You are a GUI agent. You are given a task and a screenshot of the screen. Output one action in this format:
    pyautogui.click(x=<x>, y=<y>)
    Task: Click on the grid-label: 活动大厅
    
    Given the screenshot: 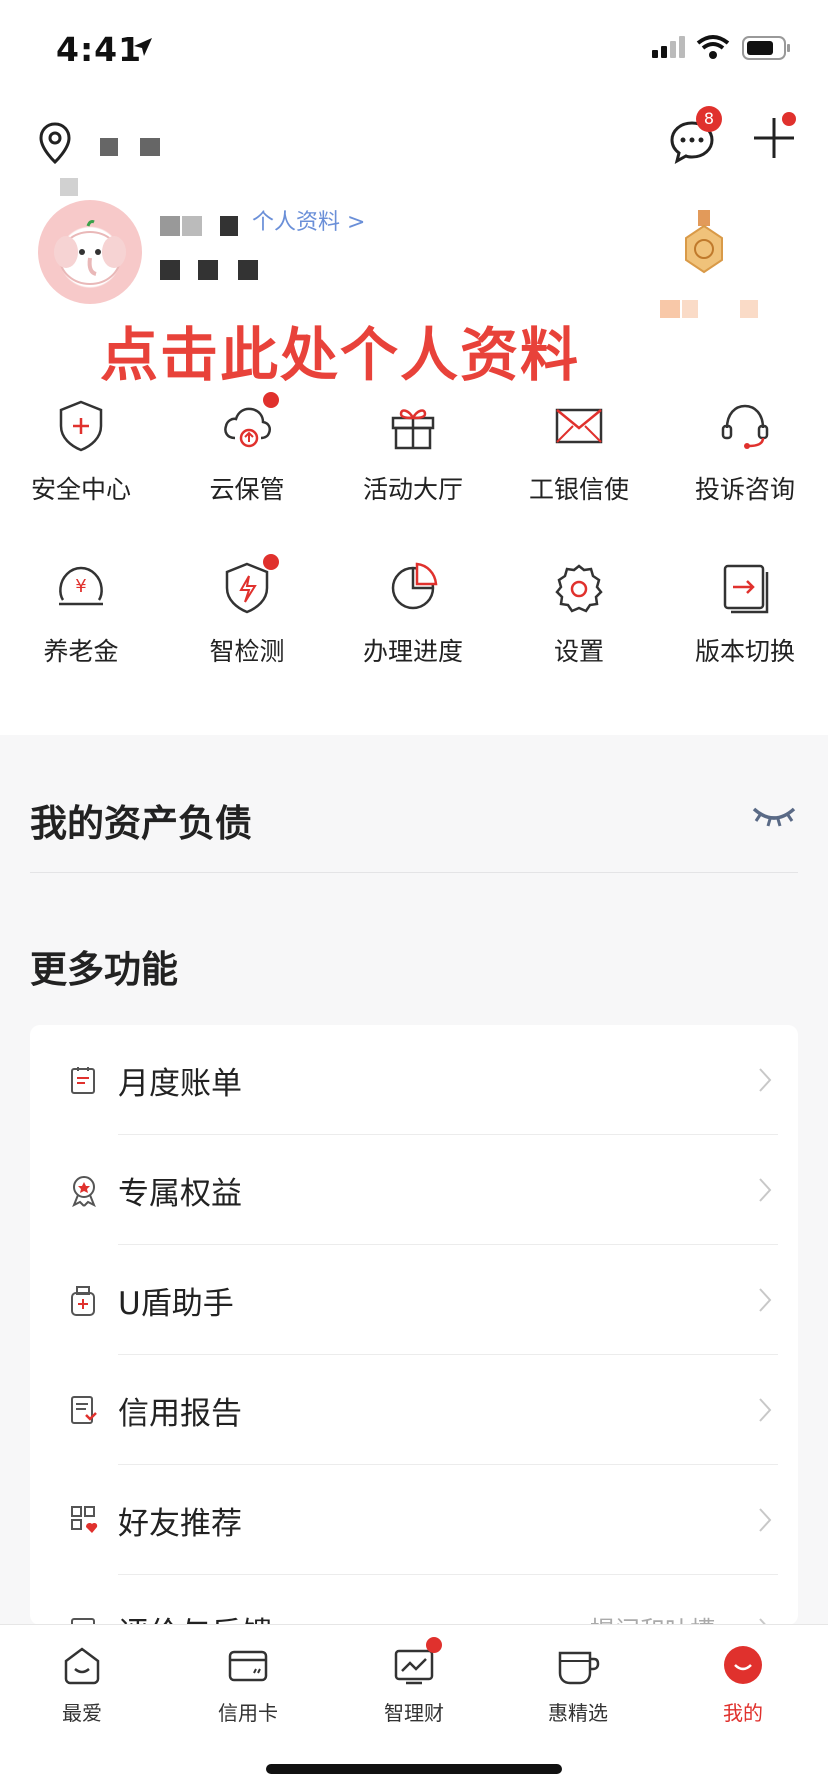 What is the action you would take?
    pyautogui.click(x=412, y=489)
    